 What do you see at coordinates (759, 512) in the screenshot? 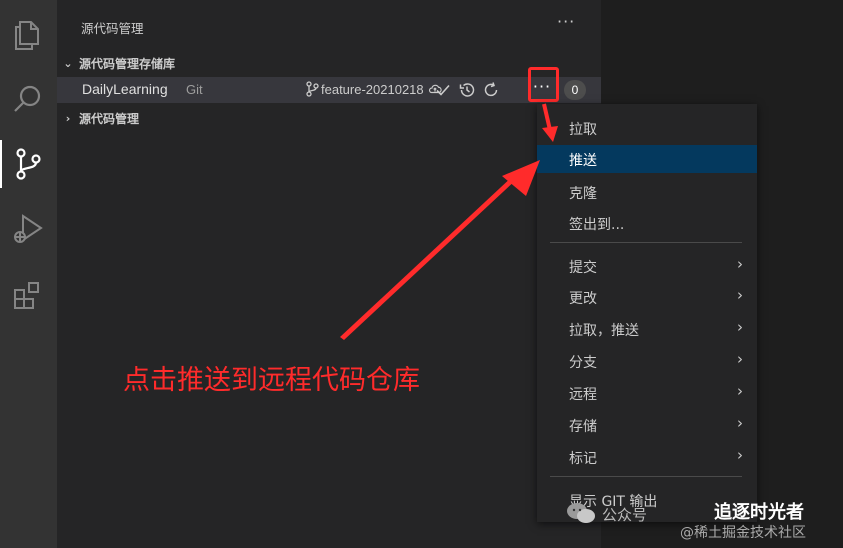
I see `watermark-name: 追逐时光者` at bounding box center [759, 512].